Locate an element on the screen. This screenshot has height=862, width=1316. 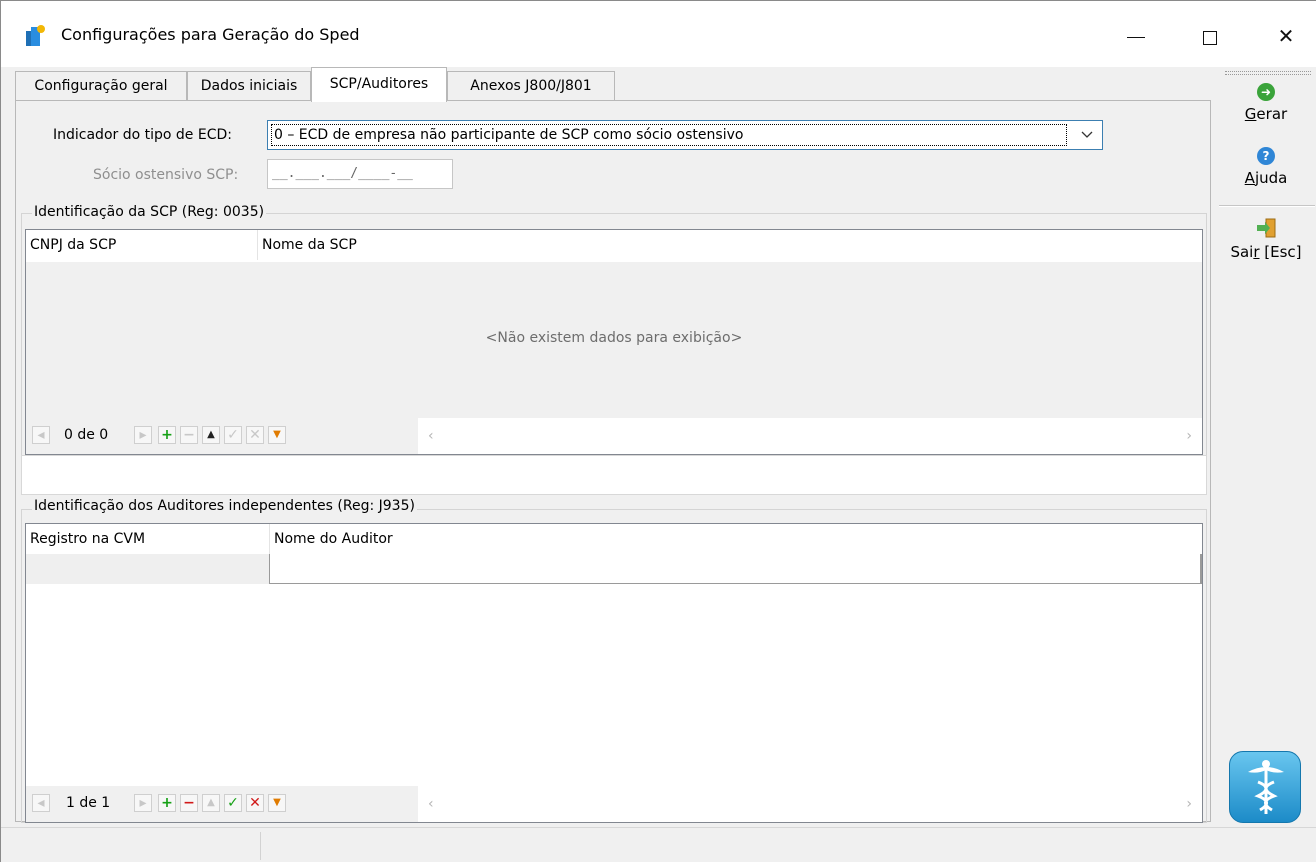
registro-cvm-cell is located at coordinates (148, 569).